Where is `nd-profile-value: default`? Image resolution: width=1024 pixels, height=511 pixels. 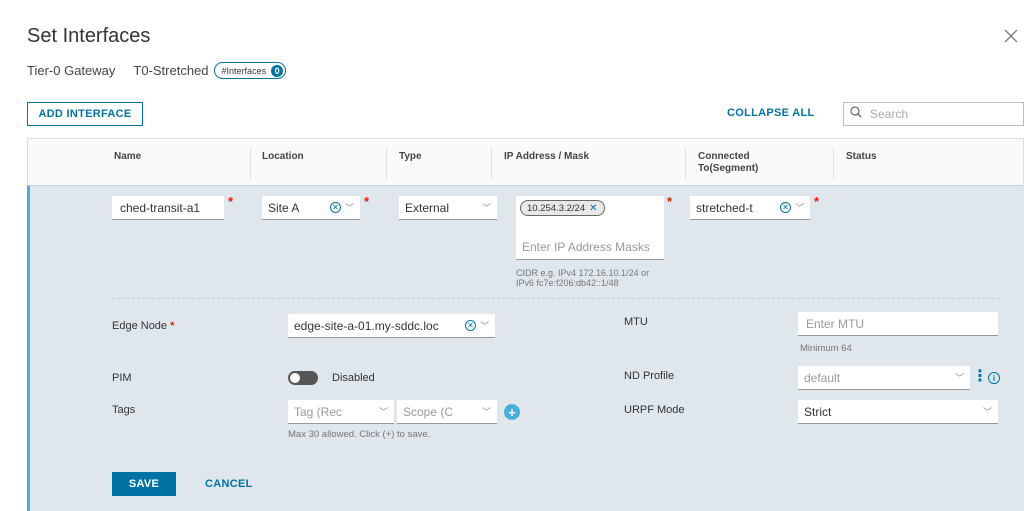
nd-profile-value: default is located at coordinates (822, 377).